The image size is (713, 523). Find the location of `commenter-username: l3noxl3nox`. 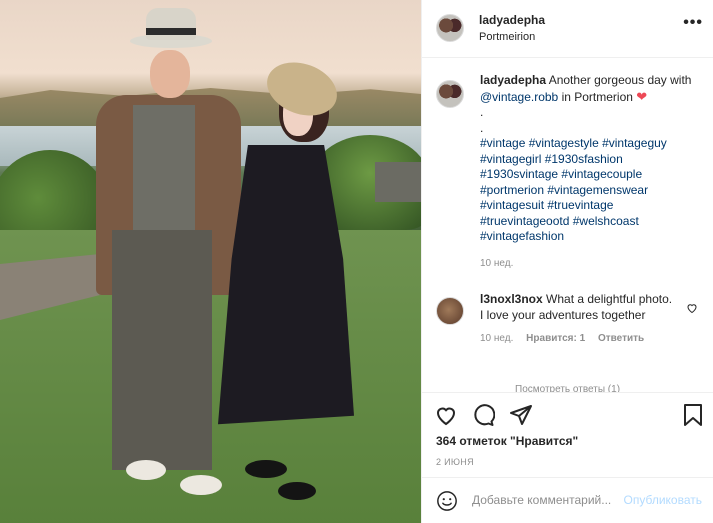

commenter-username: l3noxl3nox is located at coordinates (511, 299).